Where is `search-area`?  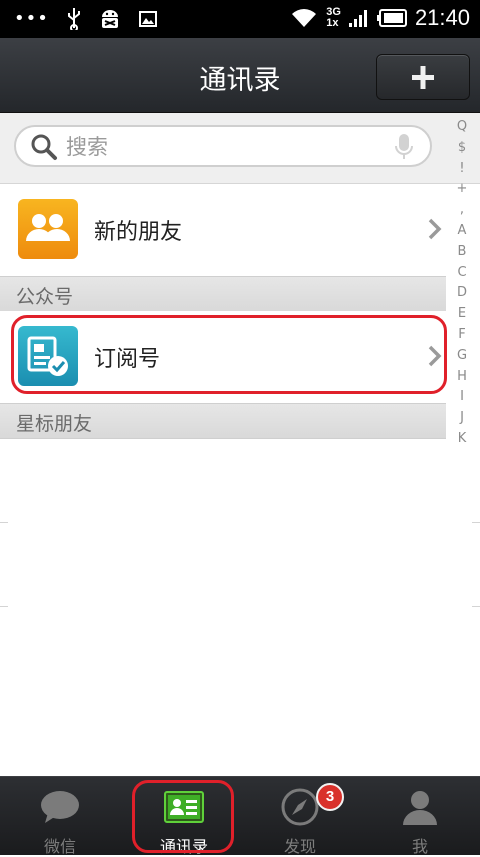 search-area is located at coordinates (240, 148).